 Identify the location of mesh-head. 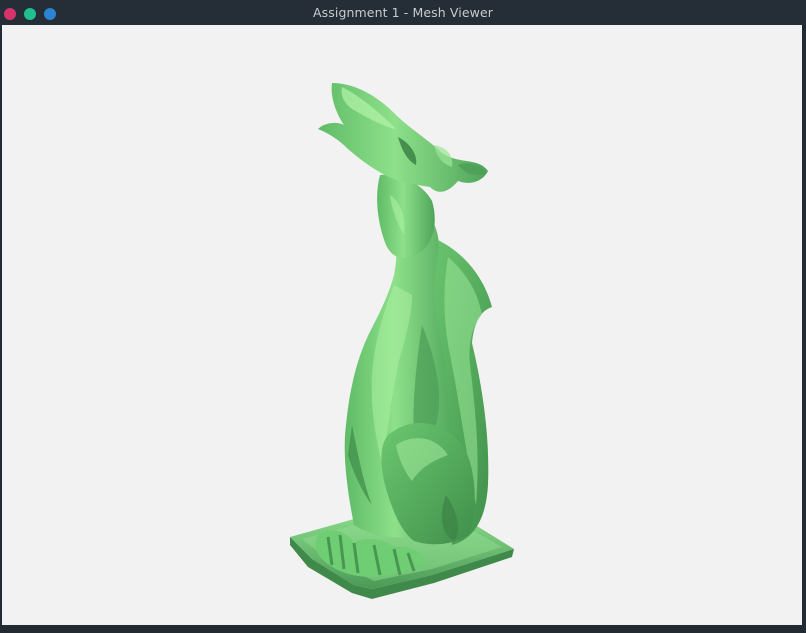
(403, 137).